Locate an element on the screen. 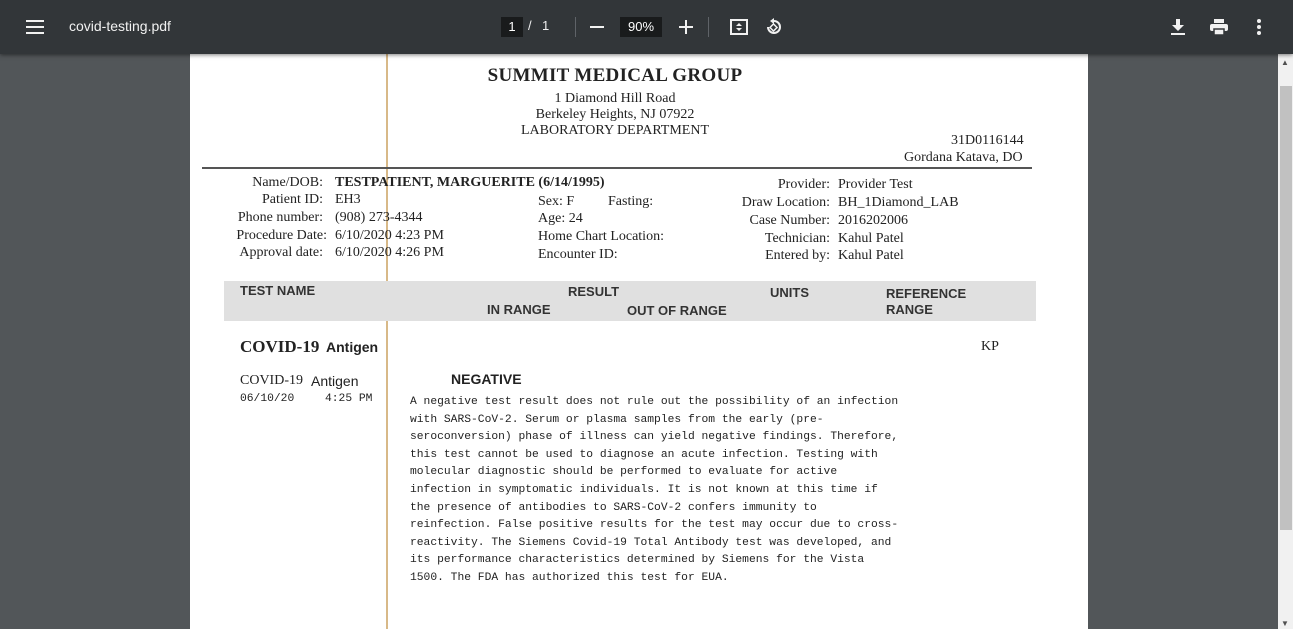  zoom-in-icon is located at coordinates (686, 27).